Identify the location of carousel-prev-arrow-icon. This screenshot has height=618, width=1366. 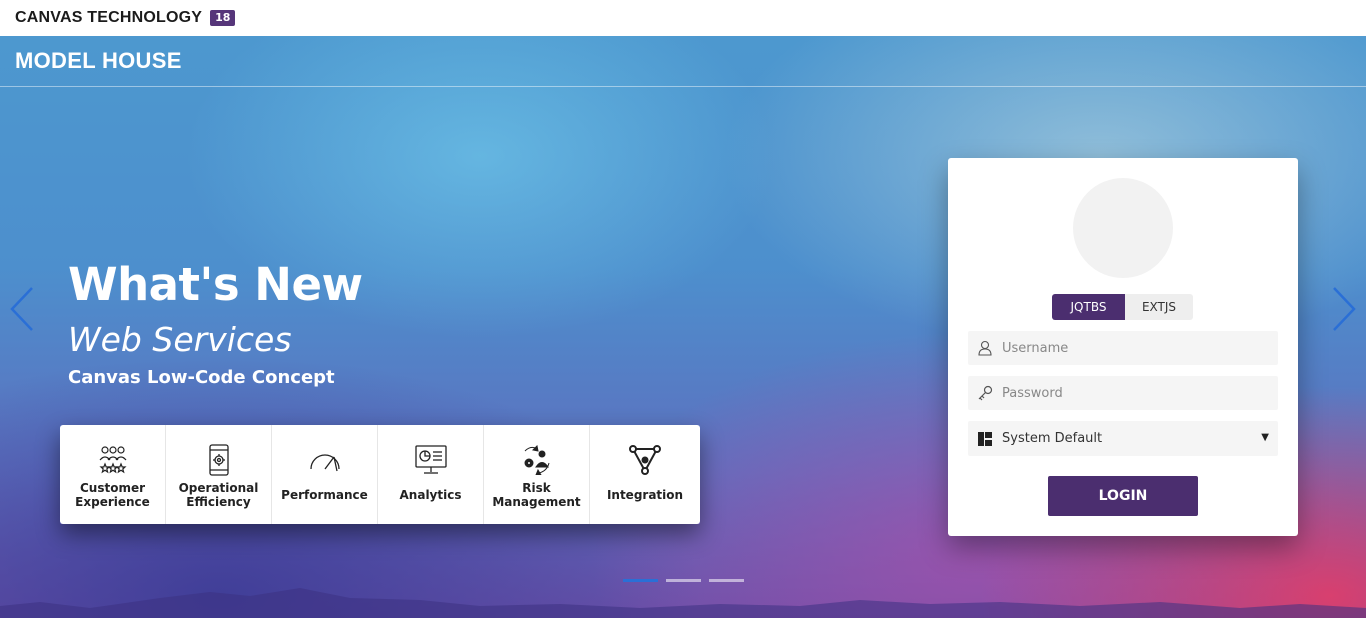
(23, 309).